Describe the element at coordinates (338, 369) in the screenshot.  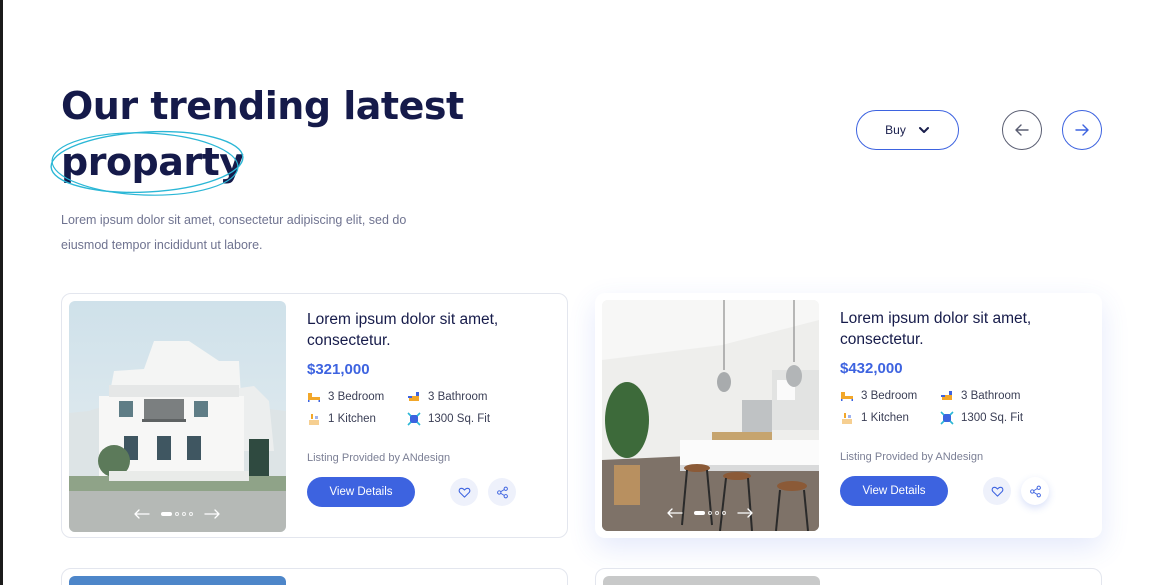
I see `property-price: $321,000` at that location.